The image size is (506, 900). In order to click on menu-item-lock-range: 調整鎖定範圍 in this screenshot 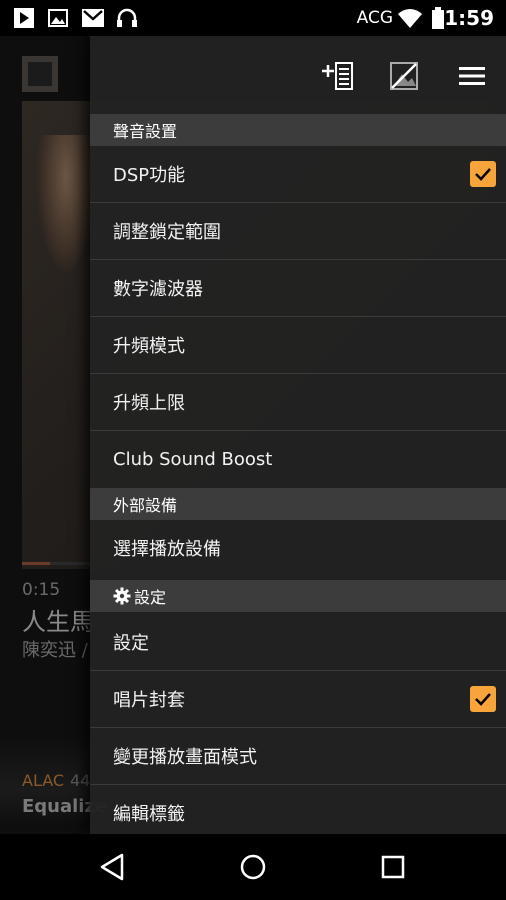, I will do `click(298, 231)`.